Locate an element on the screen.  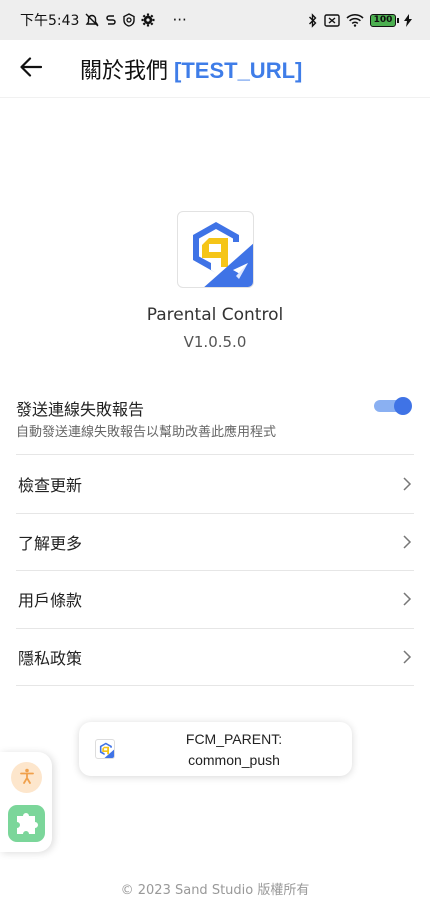
menu-item-privacy-policy: 隱私政策 is located at coordinates (215, 657).